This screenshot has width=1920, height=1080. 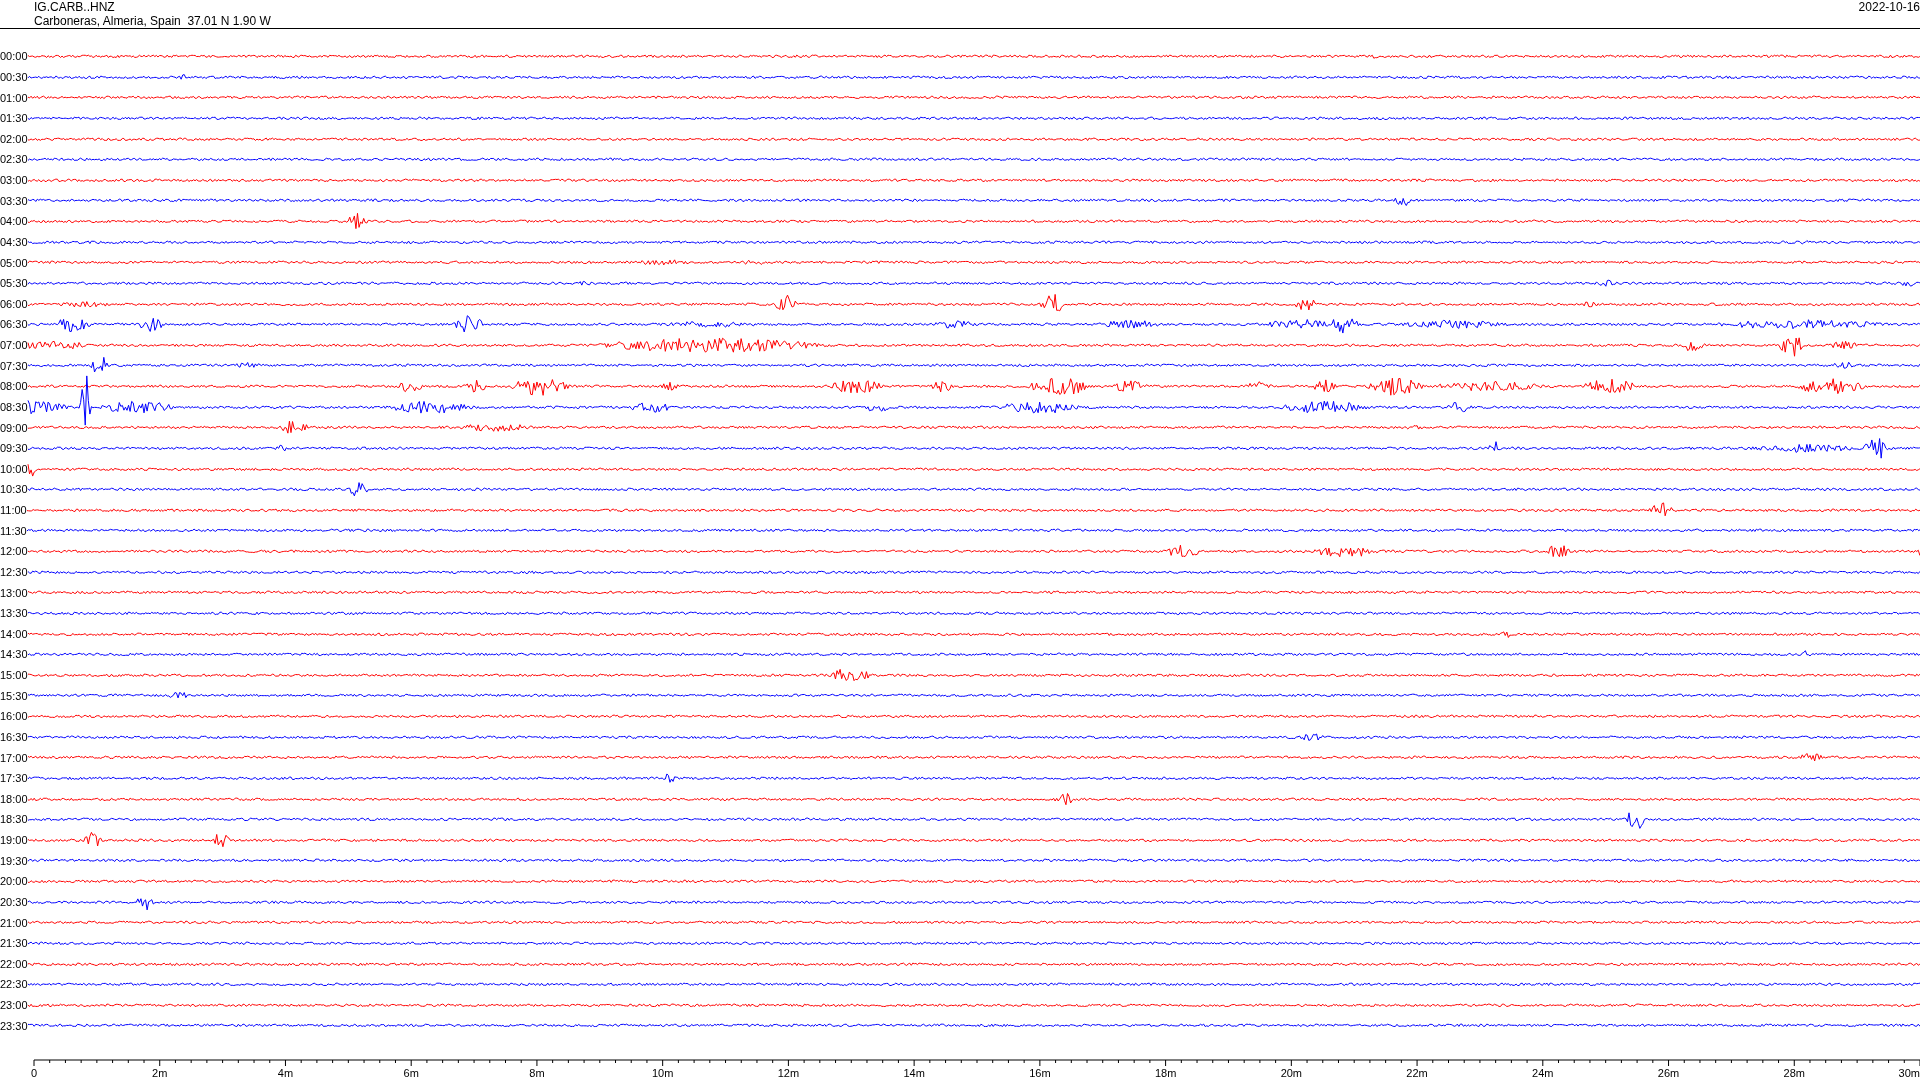 I want to click on trace-time-label: 10:00, so click(x=14, y=468).